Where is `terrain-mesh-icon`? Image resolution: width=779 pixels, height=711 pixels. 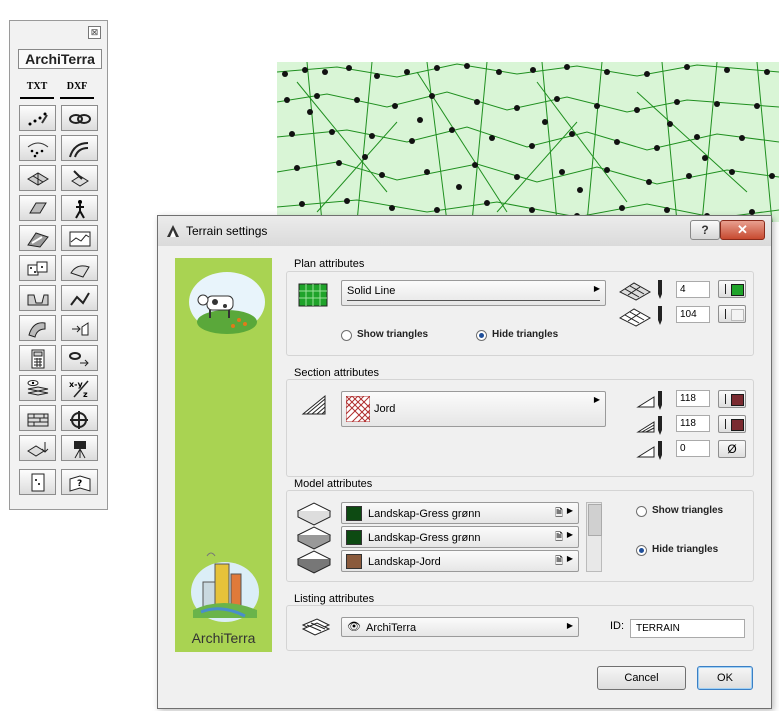
terrain-mesh-icon is located at coordinates (38, 179).